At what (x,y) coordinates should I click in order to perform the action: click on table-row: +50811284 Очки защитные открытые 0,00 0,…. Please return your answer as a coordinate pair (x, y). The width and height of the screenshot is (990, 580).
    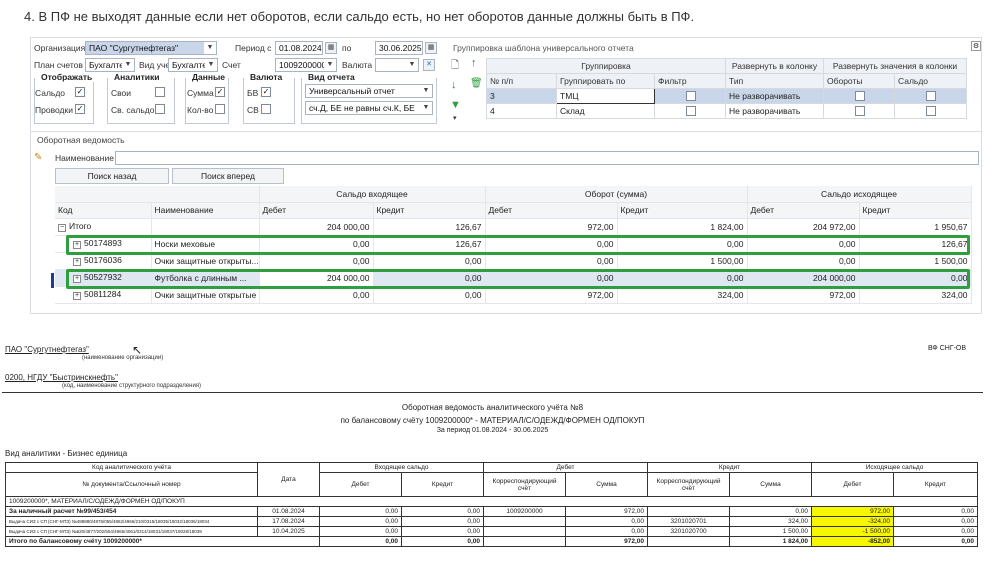
    Looking at the image, I should click on (513, 295).